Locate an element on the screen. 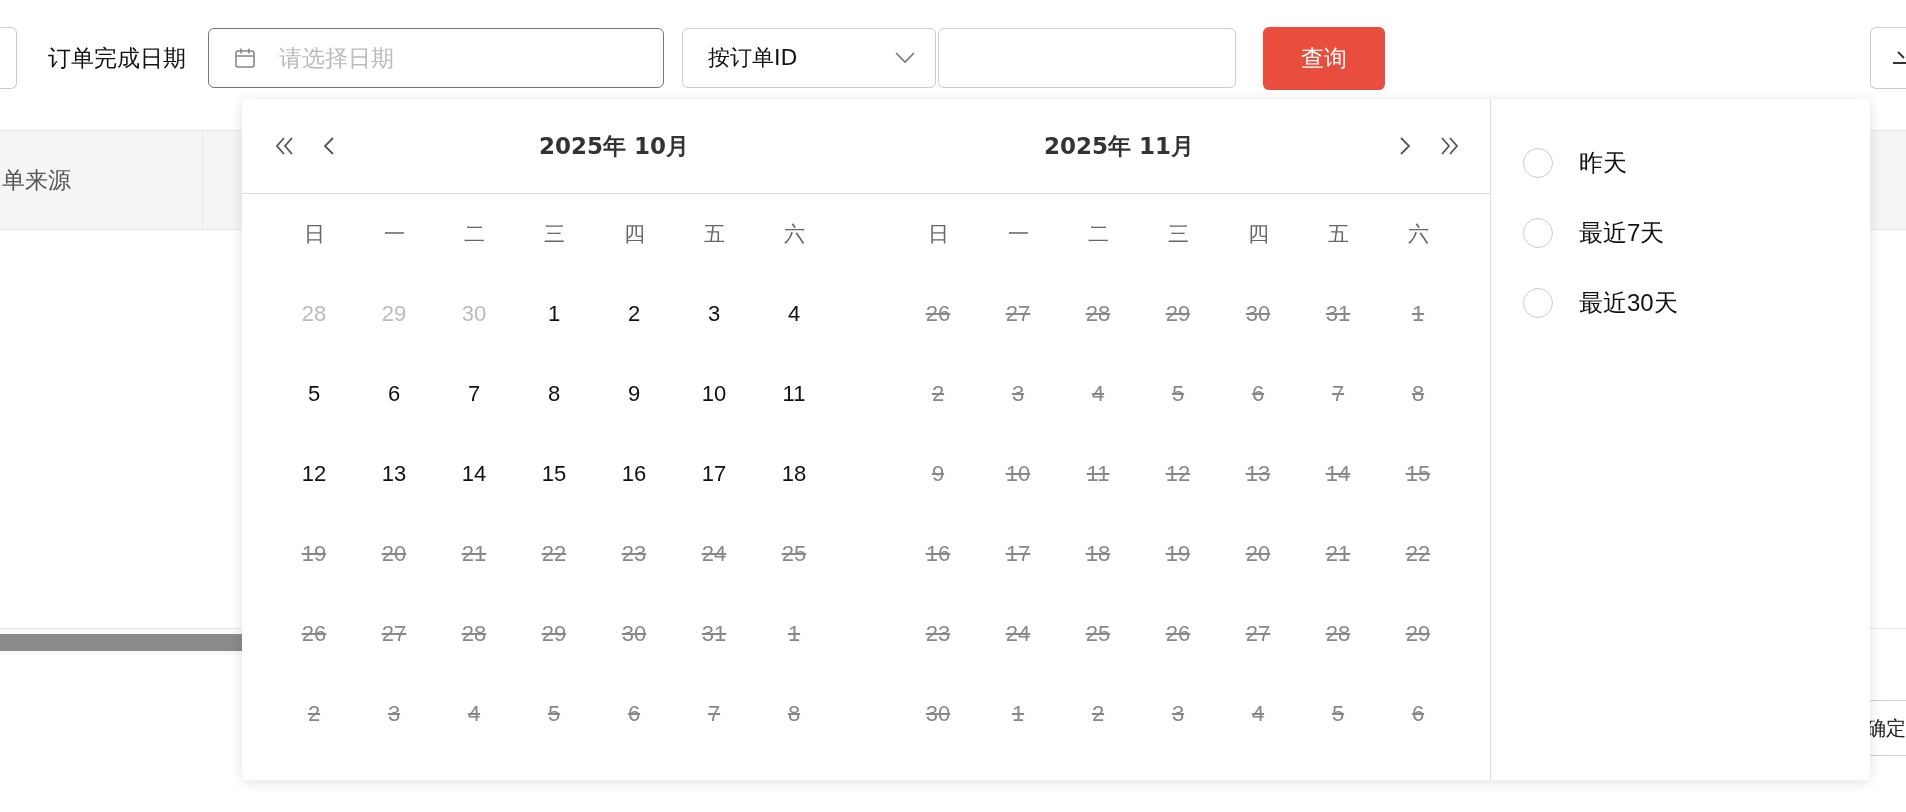  chevron-left-icon is located at coordinates (329, 146).